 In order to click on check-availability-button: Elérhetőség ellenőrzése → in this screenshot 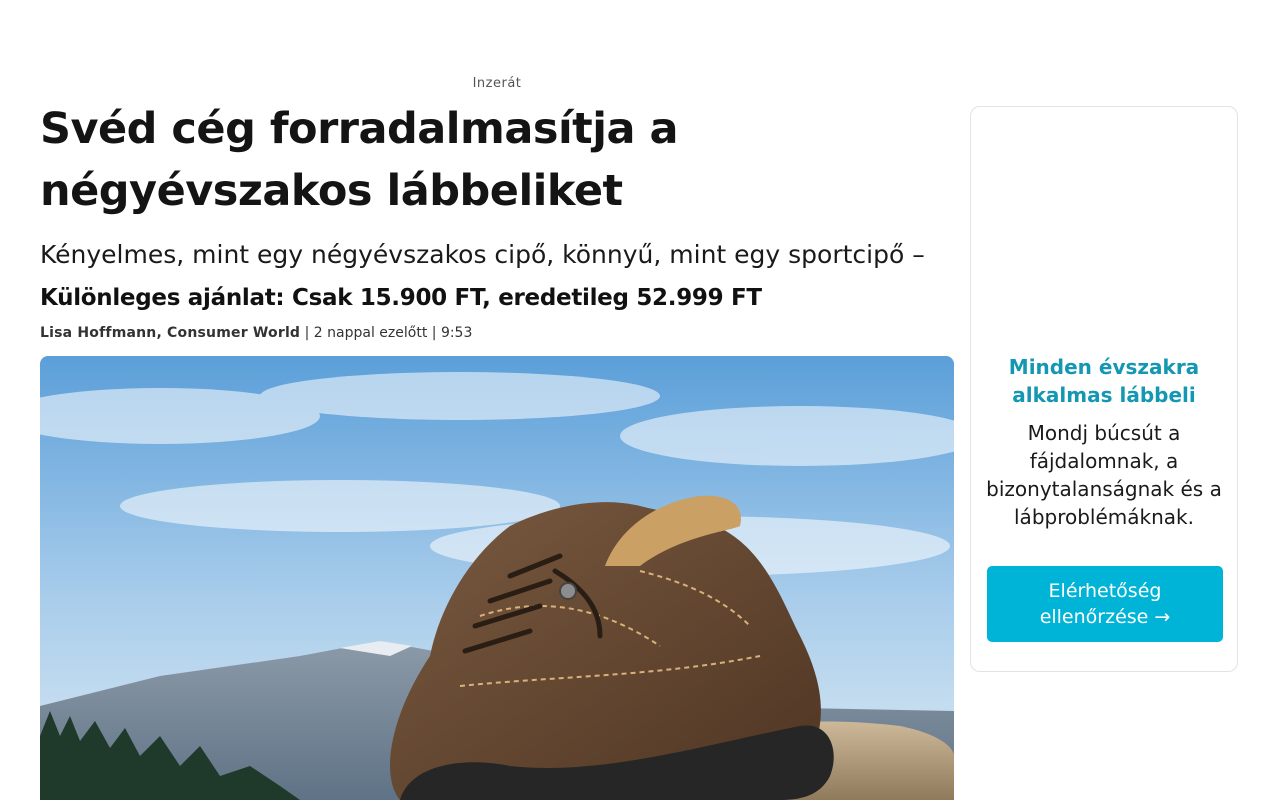, I will do `click(1105, 604)`.